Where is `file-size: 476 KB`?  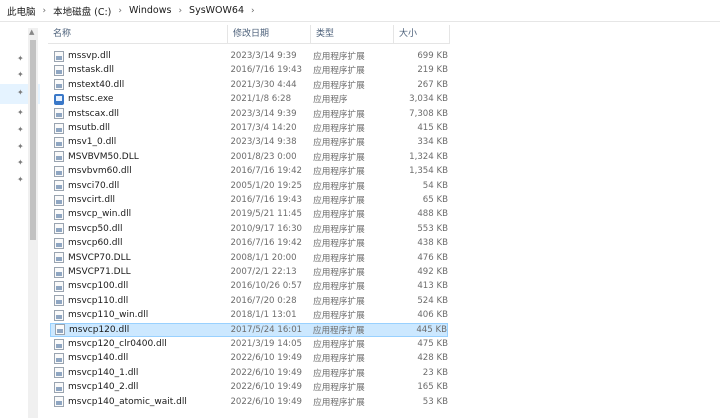 file-size: 476 KB is located at coordinates (432, 257).